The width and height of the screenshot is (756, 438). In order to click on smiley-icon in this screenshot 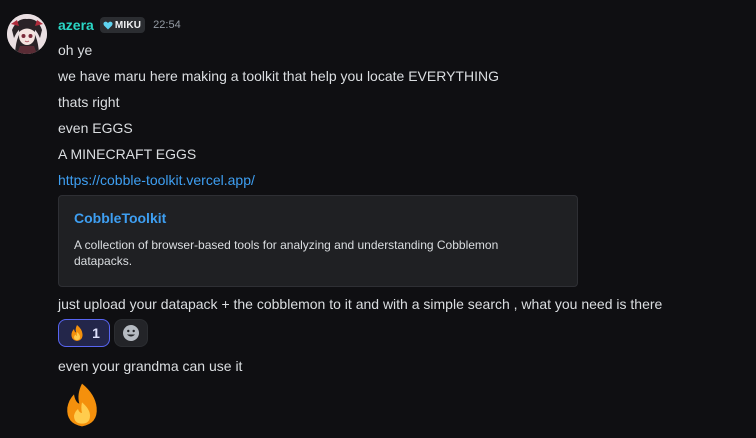, I will do `click(131, 333)`.